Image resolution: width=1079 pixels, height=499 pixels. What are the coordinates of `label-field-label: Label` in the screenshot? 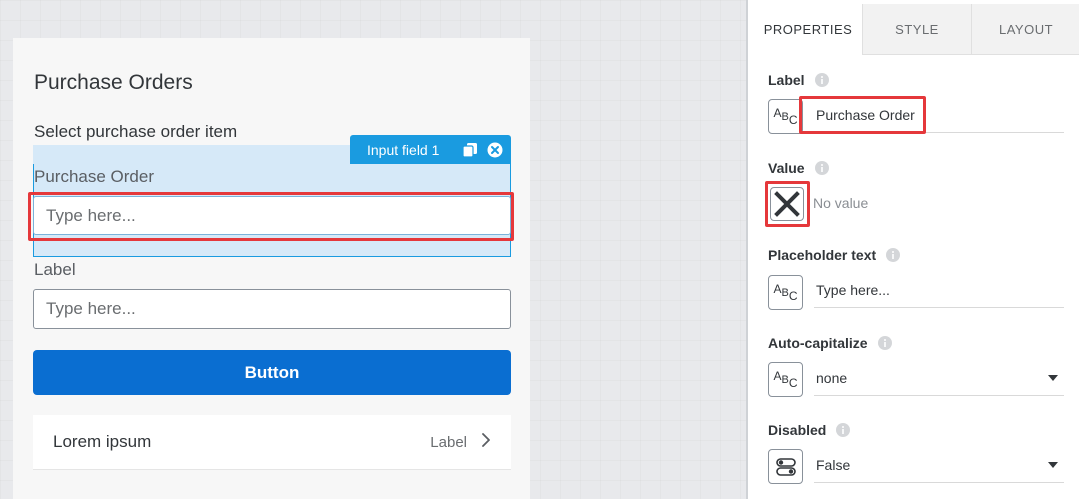 It's located at (55, 269).